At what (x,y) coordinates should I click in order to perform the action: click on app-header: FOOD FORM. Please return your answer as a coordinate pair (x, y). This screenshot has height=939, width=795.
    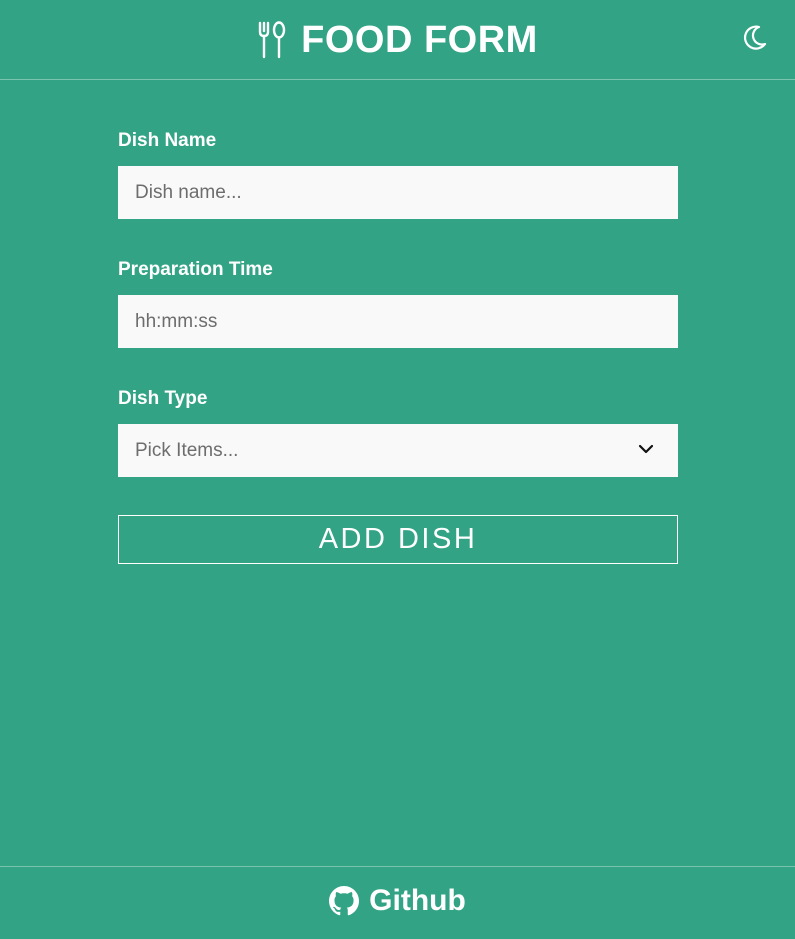
    Looking at the image, I should click on (397, 40).